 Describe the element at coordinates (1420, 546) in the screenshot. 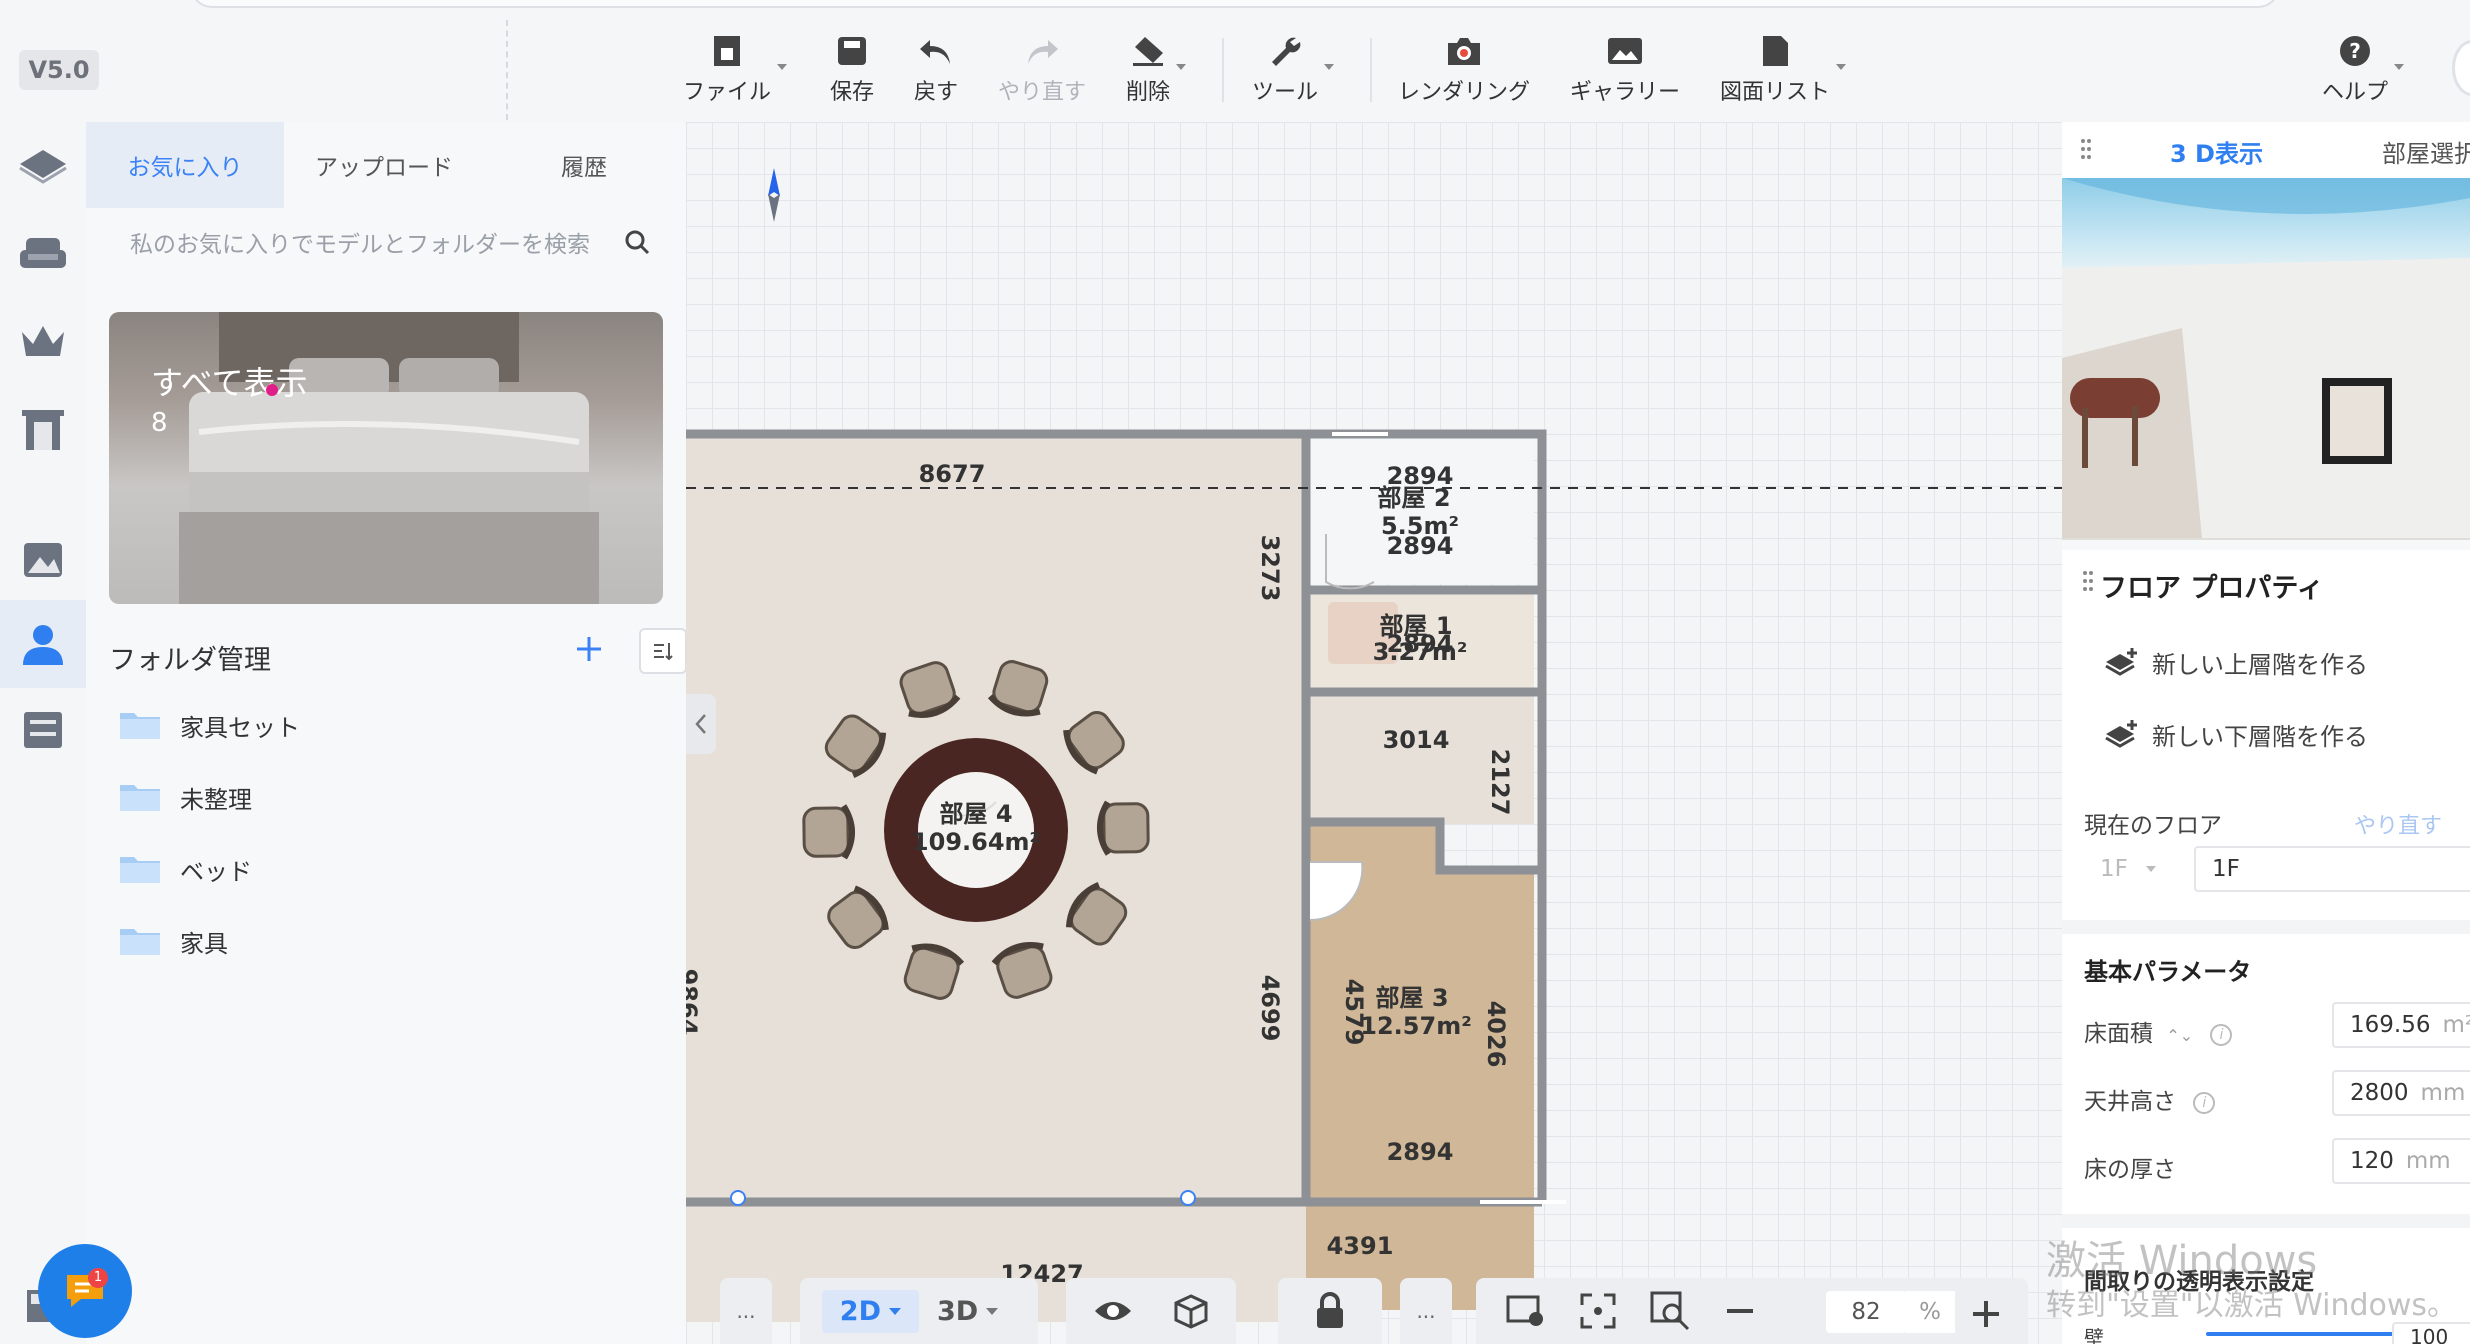

I see `dimension-label: 2894` at that location.